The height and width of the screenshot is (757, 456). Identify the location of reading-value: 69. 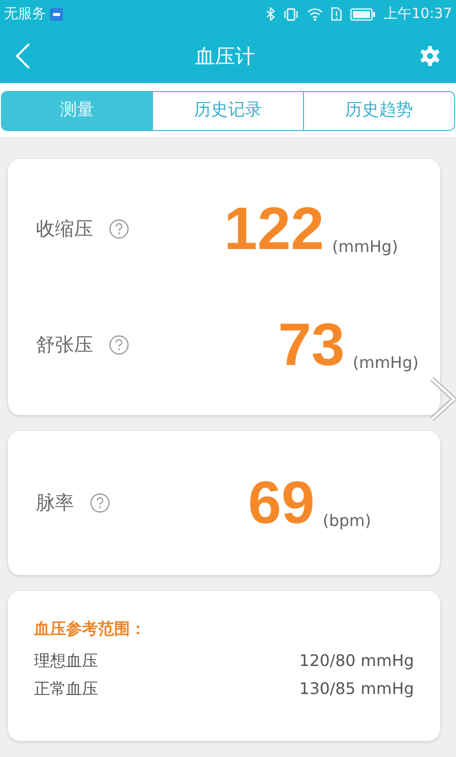
(281, 503).